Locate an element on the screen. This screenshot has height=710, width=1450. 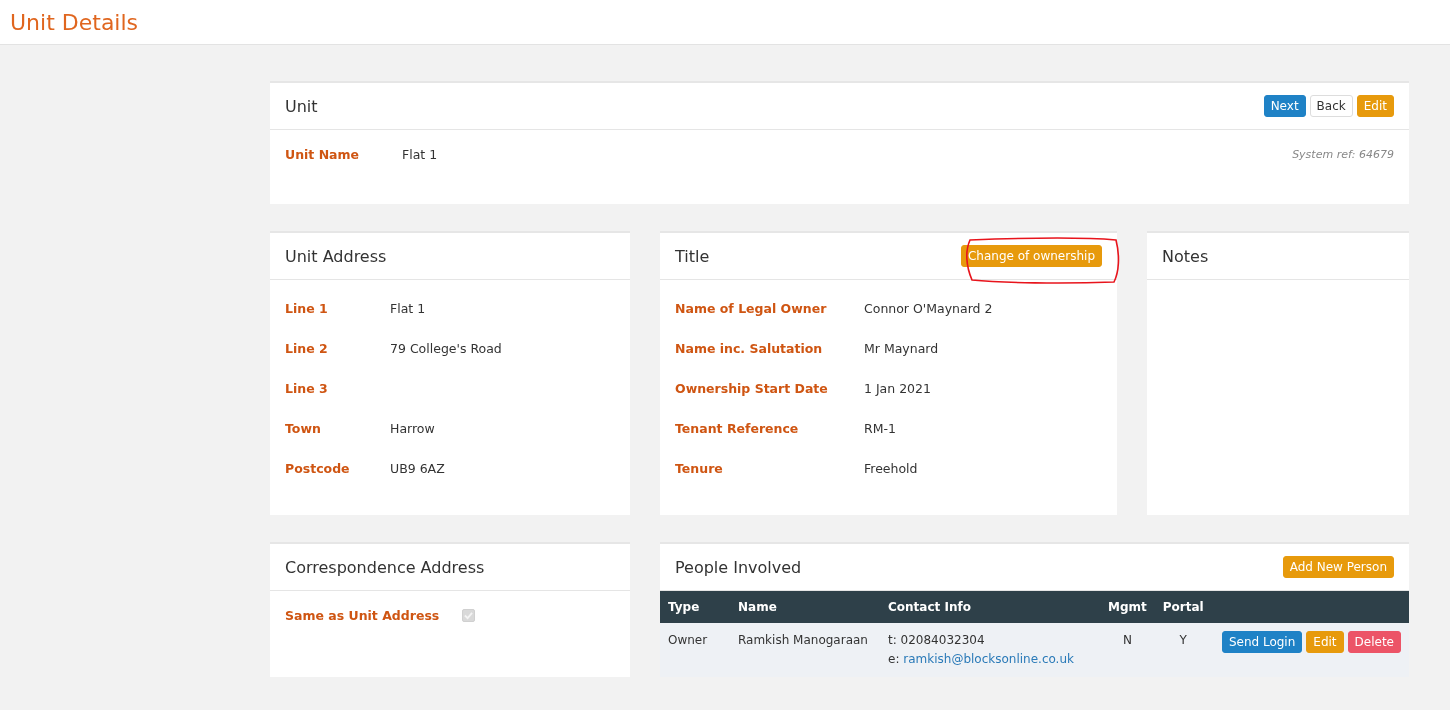
field-label: Same as Unit Address is located at coordinates (363, 615).